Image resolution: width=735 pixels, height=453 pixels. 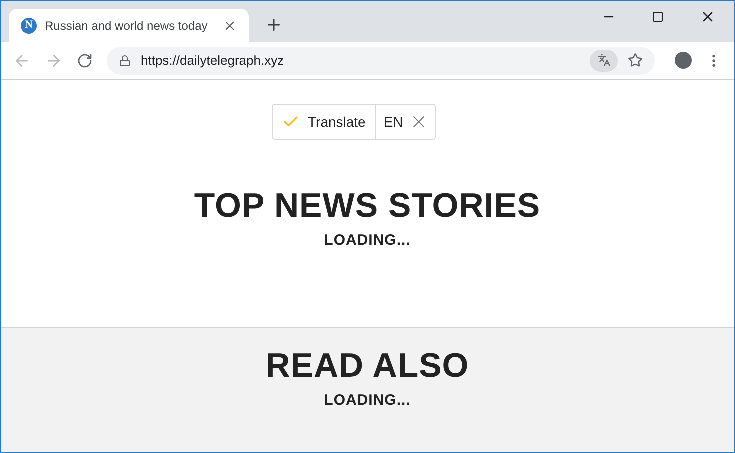 I want to click on url-text: https://dailytelegraph.xyz, so click(x=213, y=61).